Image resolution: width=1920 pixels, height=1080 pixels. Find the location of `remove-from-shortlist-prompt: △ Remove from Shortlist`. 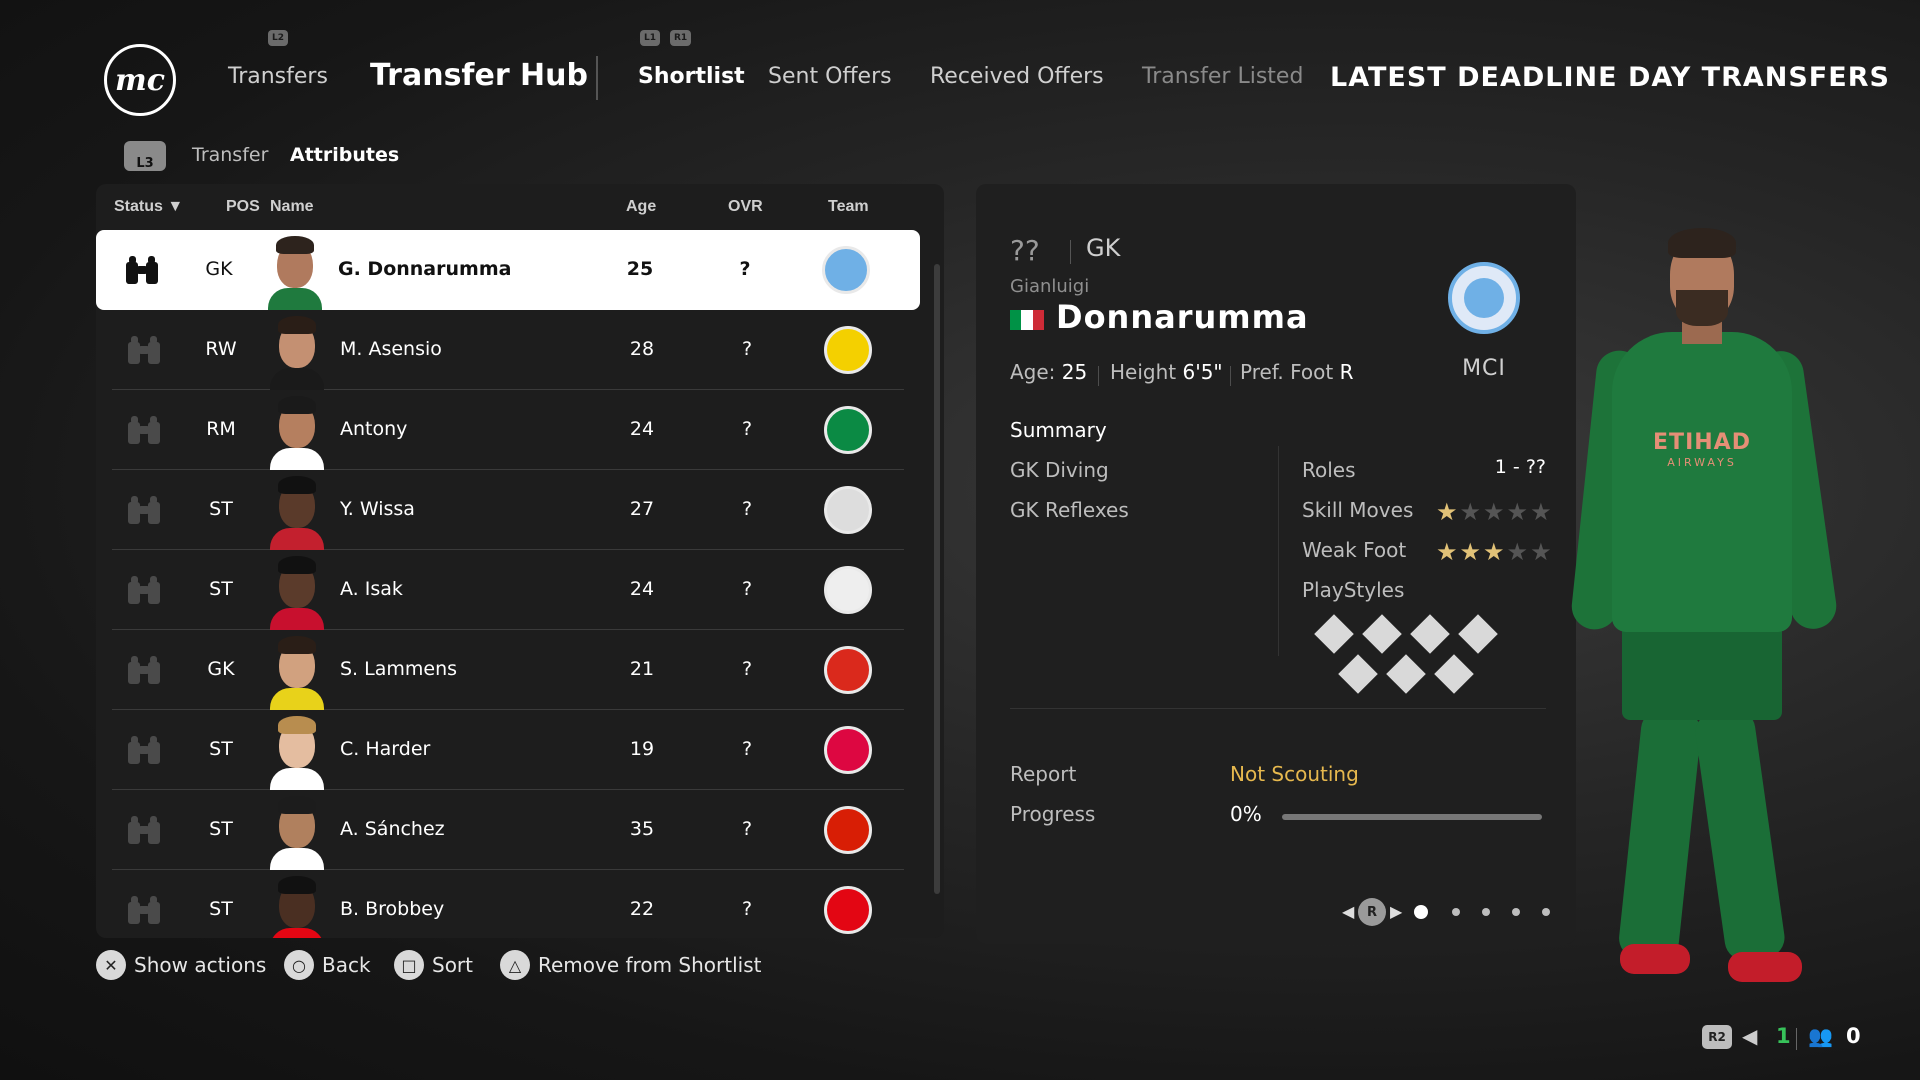

remove-from-shortlist-prompt: △ Remove from Shortlist is located at coordinates (630, 965).